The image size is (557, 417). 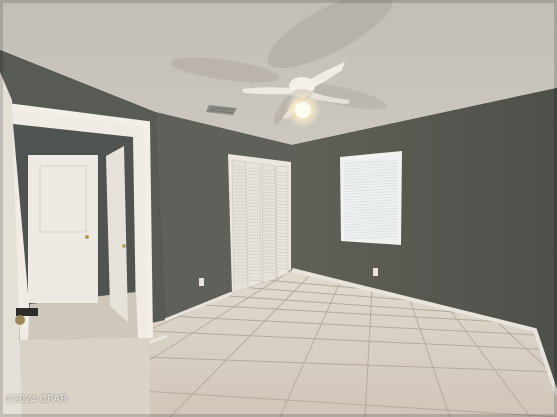 What do you see at coordinates (201, 282) in the screenshot?
I see `wall-outlet` at bounding box center [201, 282].